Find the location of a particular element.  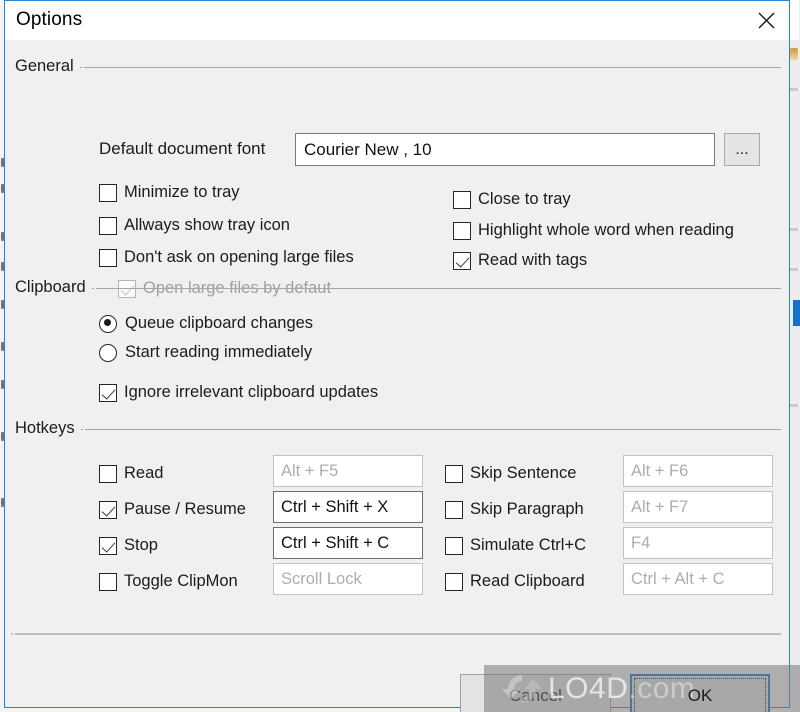

checkbox-ignore-irrelevant-clipboard-updates: Ignore irrelevant clipboard updates is located at coordinates (238, 392).